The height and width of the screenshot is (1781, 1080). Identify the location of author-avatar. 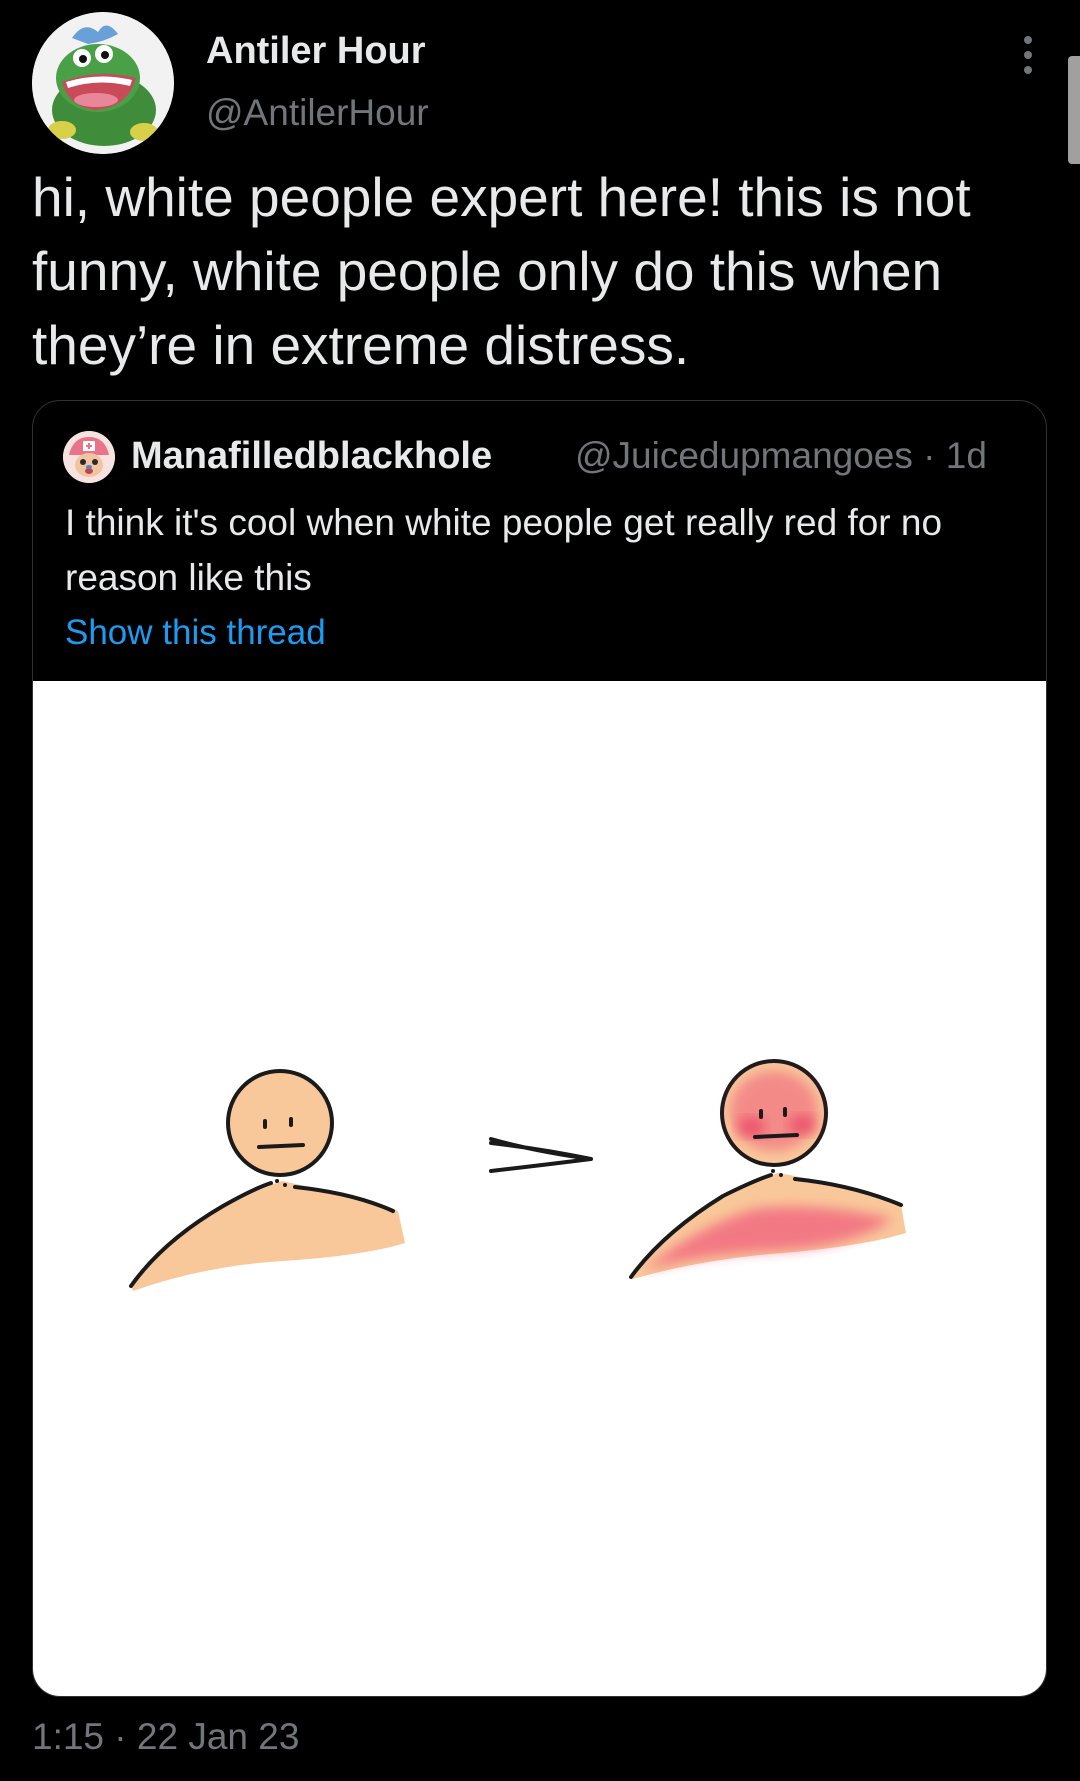
(103, 83).